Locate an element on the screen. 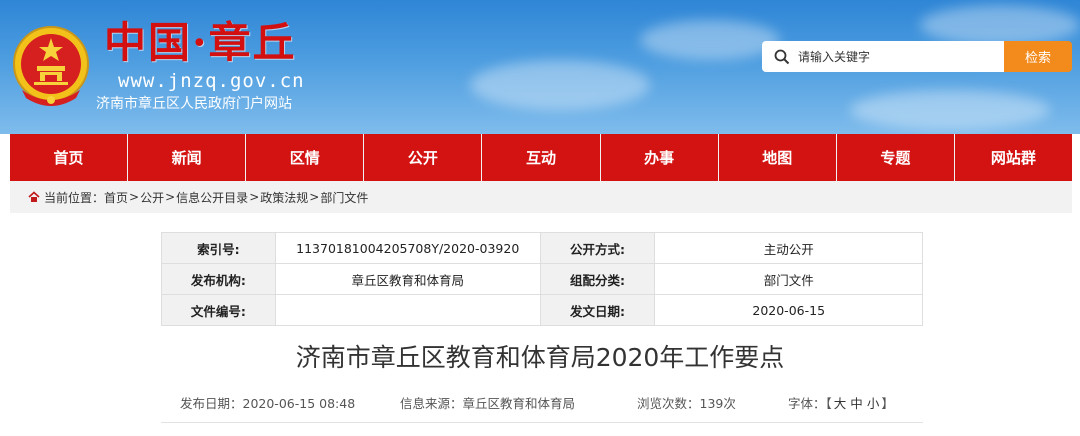 This screenshot has height=436, width=1080. meta-value-doc-number is located at coordinates (407, 310).